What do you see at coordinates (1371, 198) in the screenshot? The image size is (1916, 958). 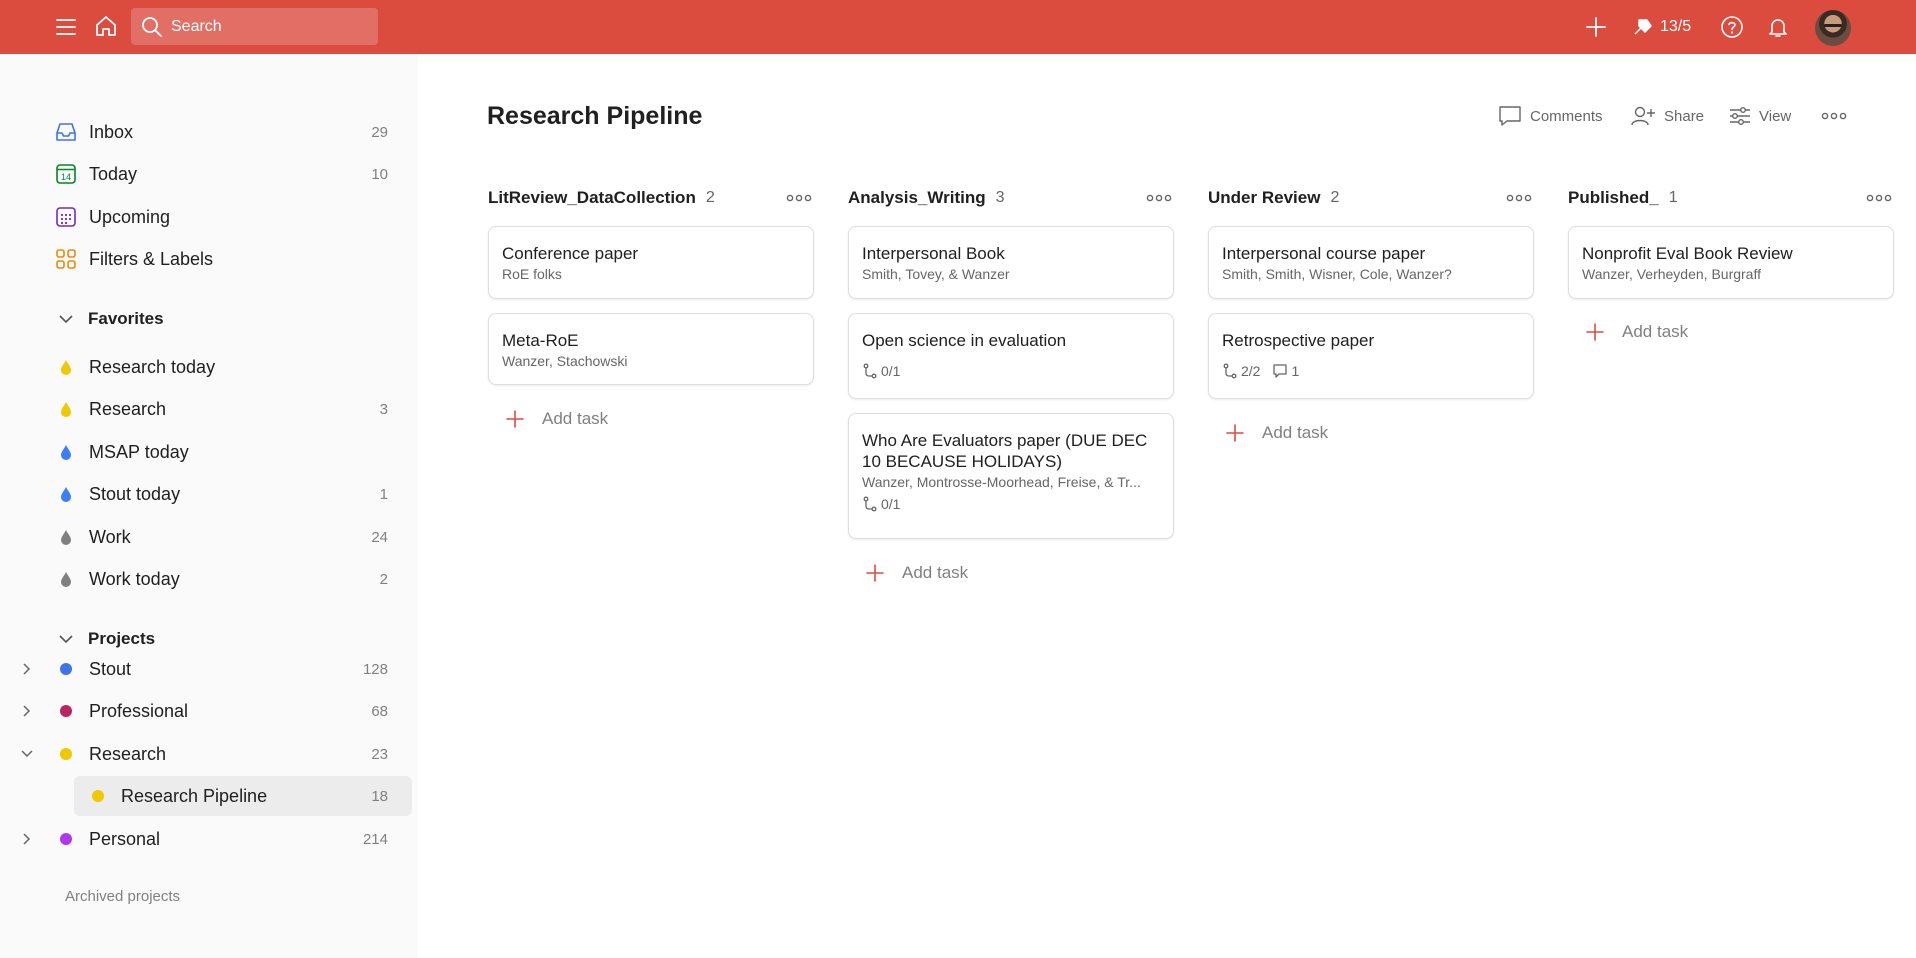 I see `column-header: Under Review 2` at bounding box center [1371, 198].